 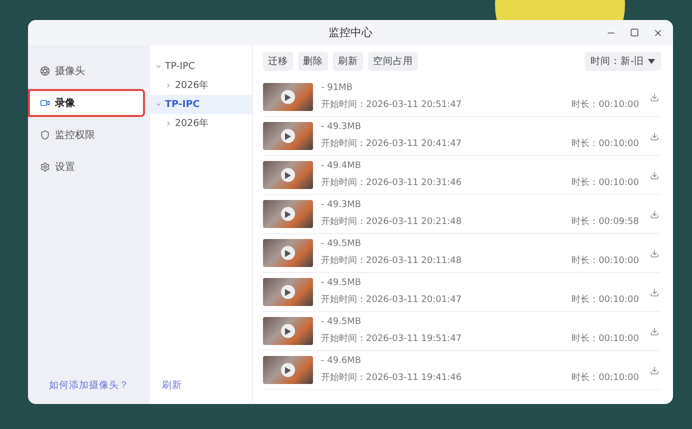 I want to click on start-time: 开始时间：2026-03-11 20:31:46, so click(x=391, y=182).